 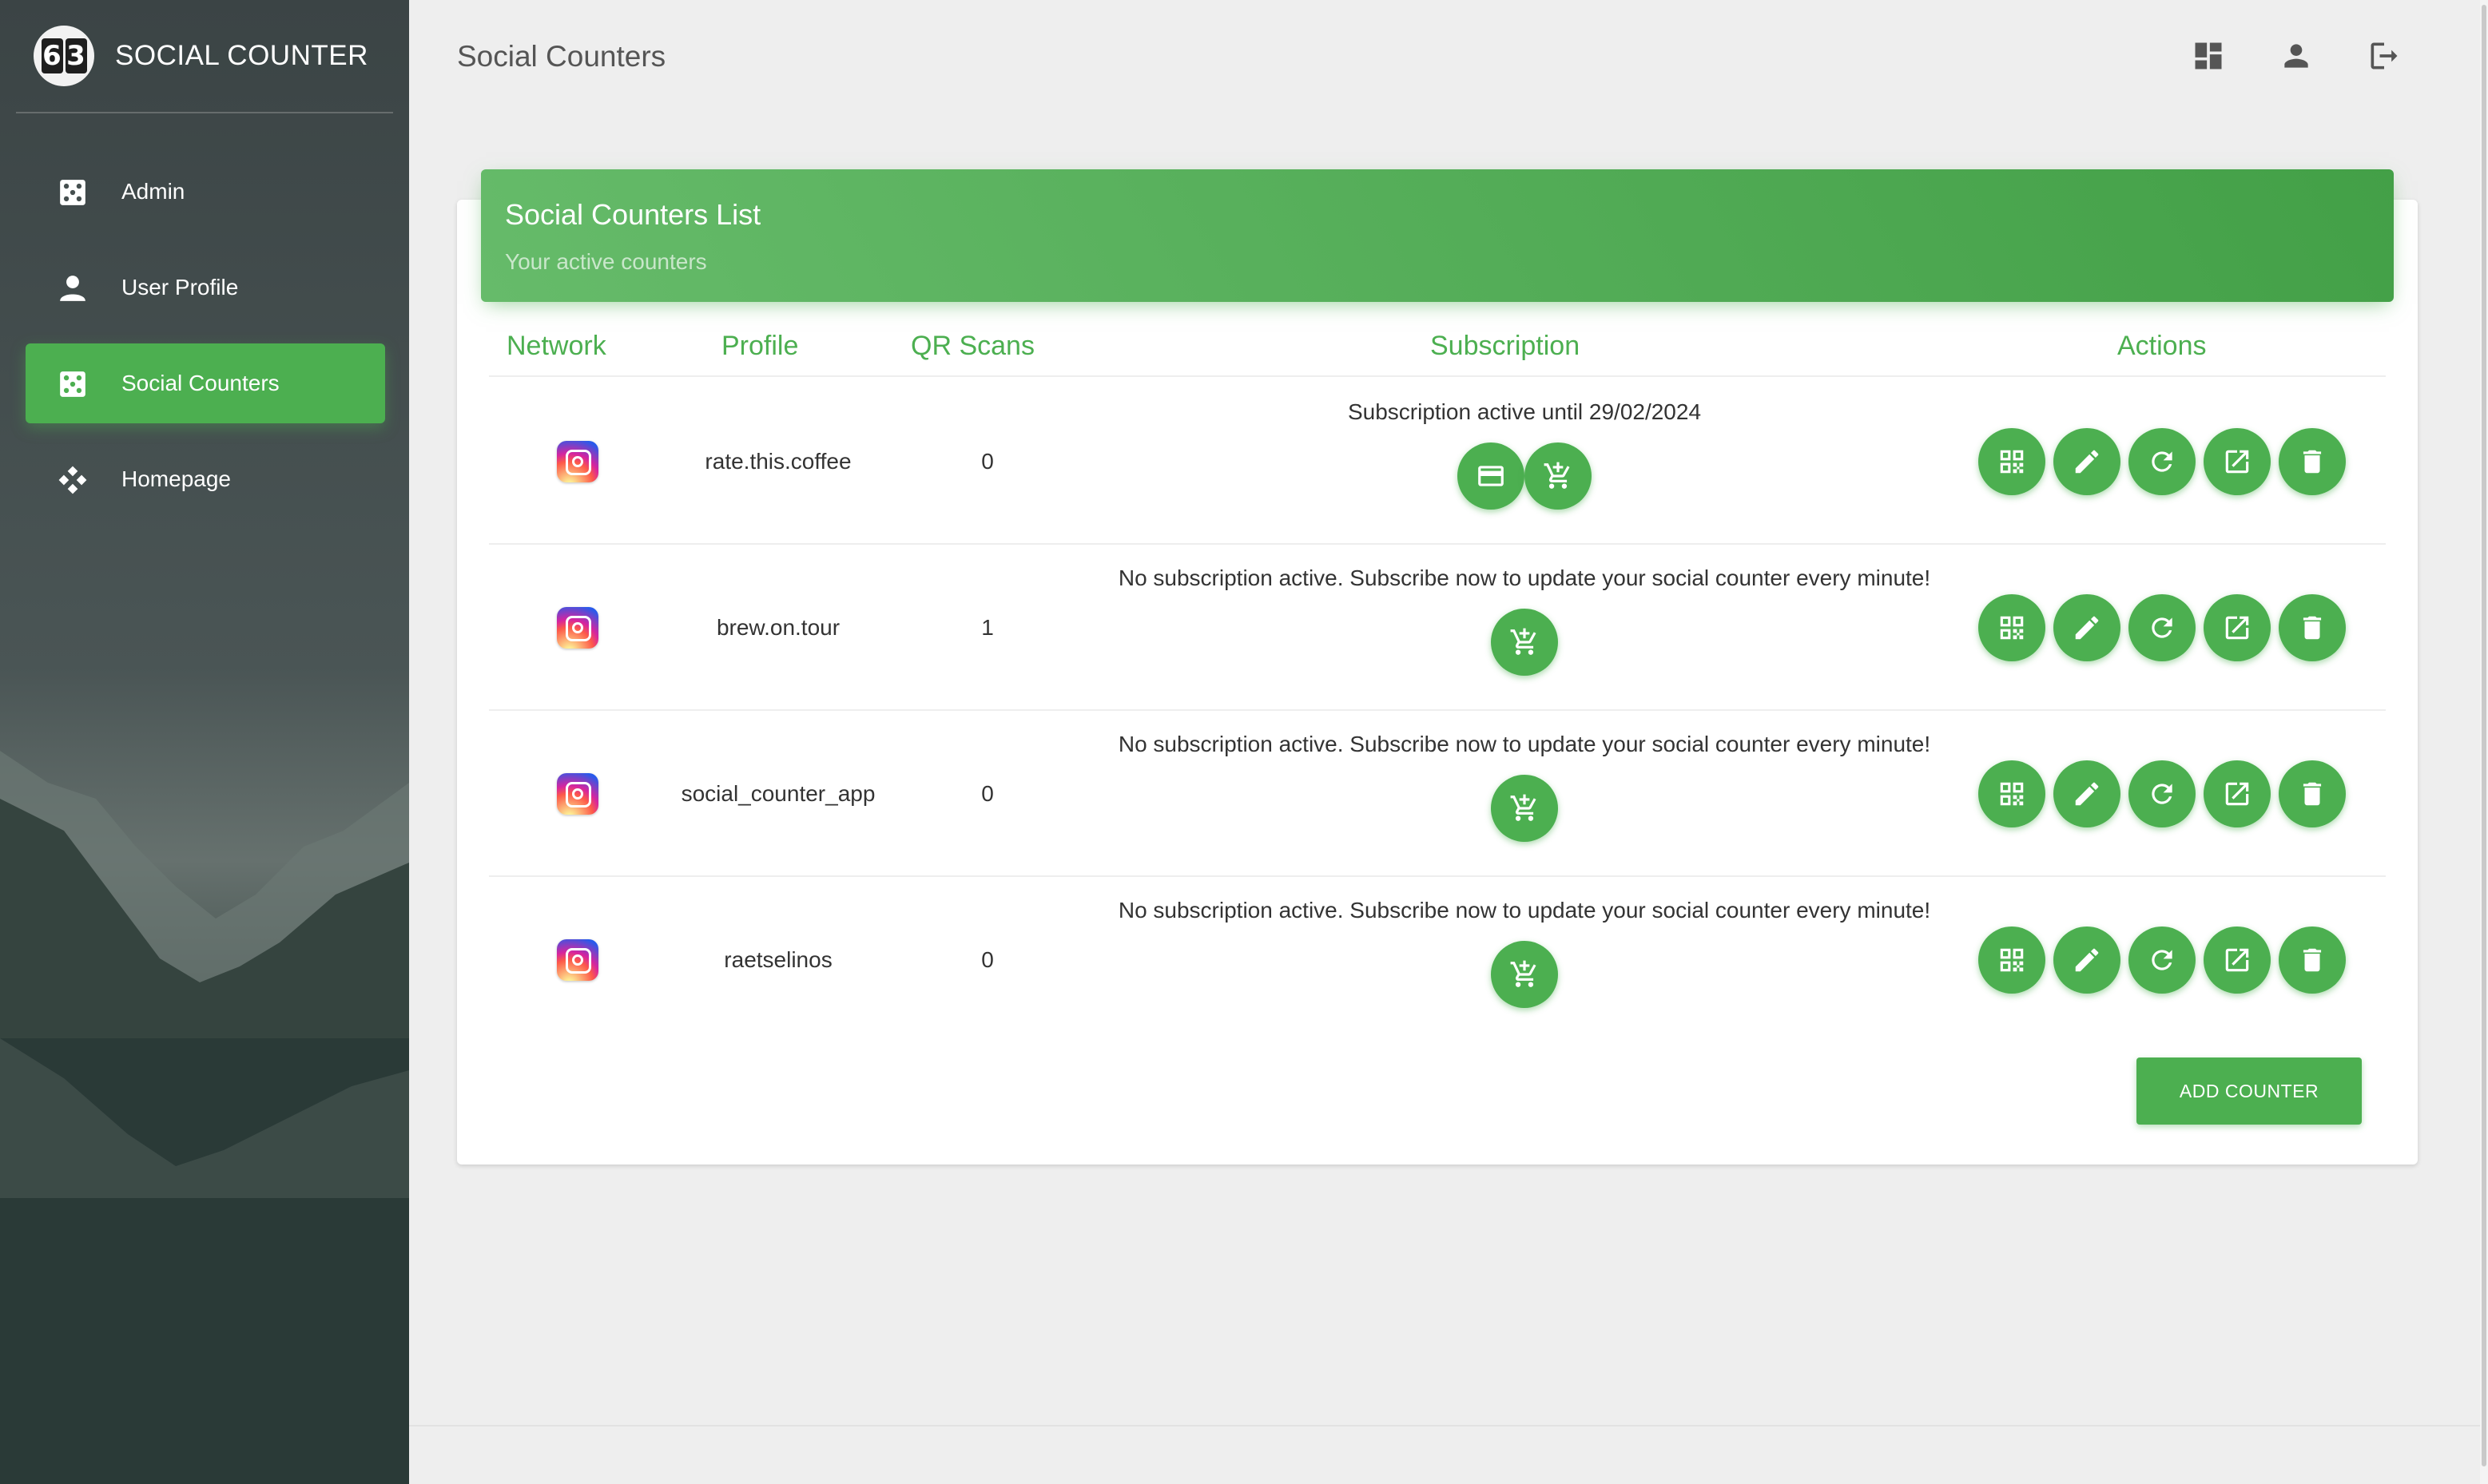 I want to click on add-counter-button: ADD COUNTER, so click(x=2249, y=1091).